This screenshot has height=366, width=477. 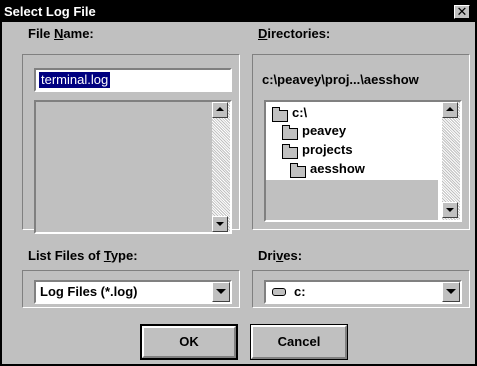 What do you see at coordinates (324, 130) in the screenshot?
I see `tree-item-label: peavey` at bounding box center [324, 130].